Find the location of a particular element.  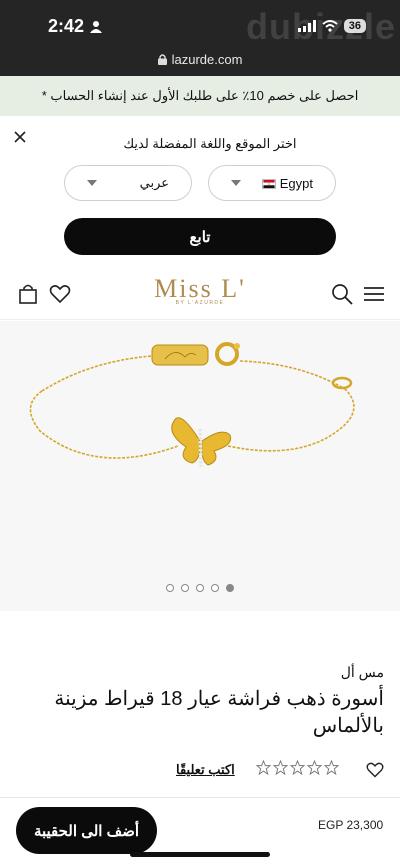

person-icon is located at coordinates (96, 27).